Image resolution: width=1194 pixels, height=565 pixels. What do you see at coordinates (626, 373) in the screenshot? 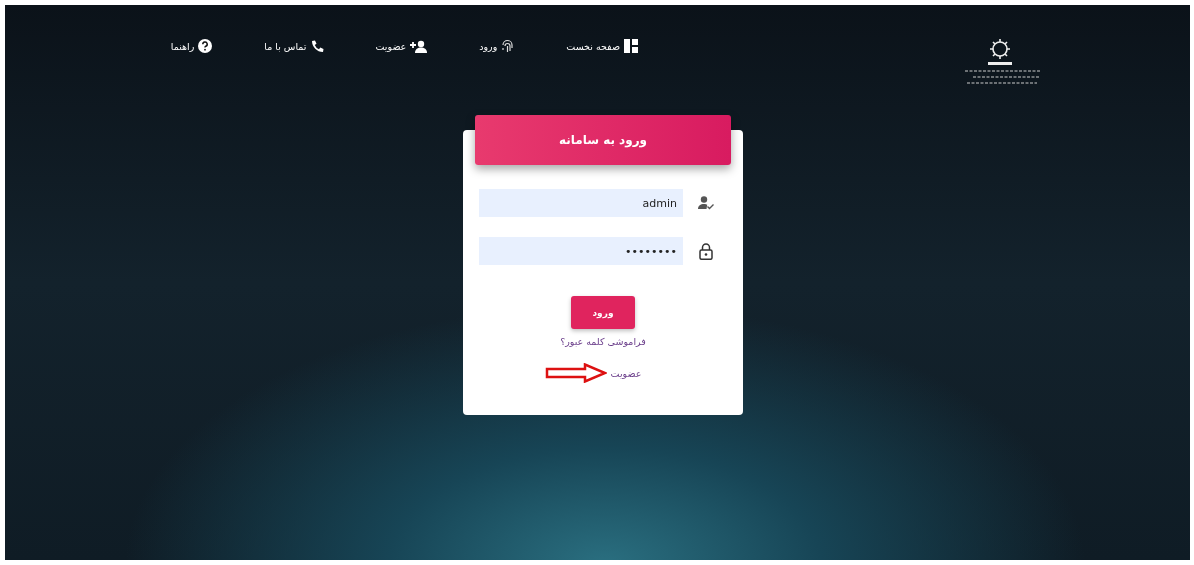
I see `signup-link: عضویت` at bounding box center [626, 373].